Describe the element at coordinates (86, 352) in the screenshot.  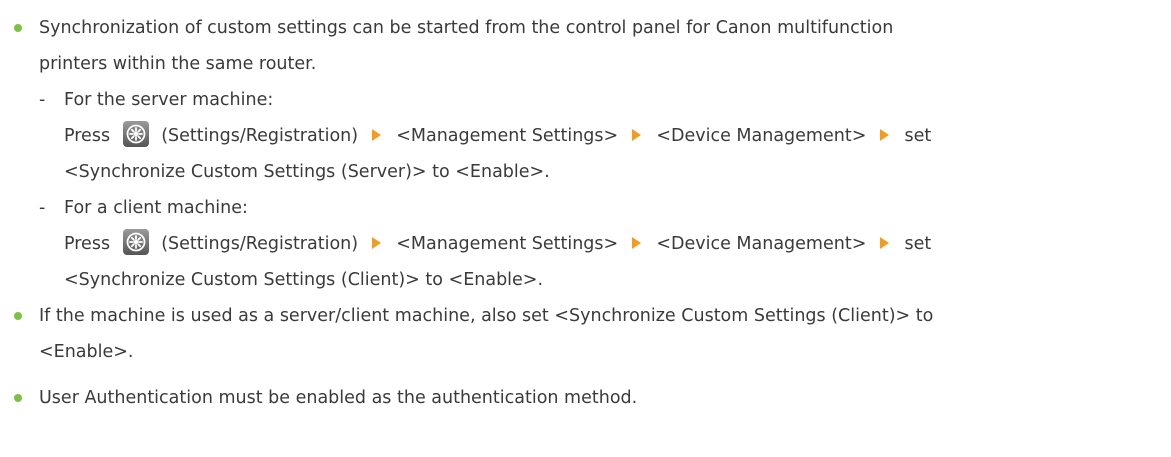
I see `bullet-text-line: <Enable>.` at that location.